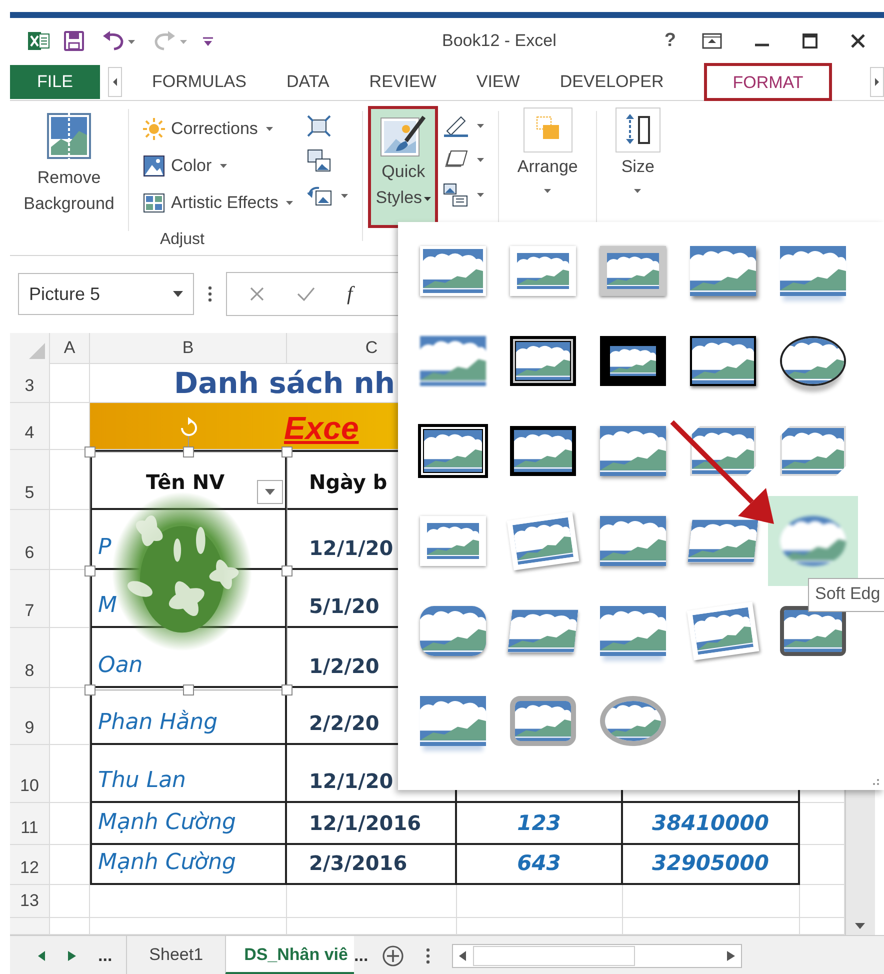  What do you see at coordinates (402, 82) in the screenshot?
I see `ribbon-tab: REVIEW` at bounding box center [402, 82].